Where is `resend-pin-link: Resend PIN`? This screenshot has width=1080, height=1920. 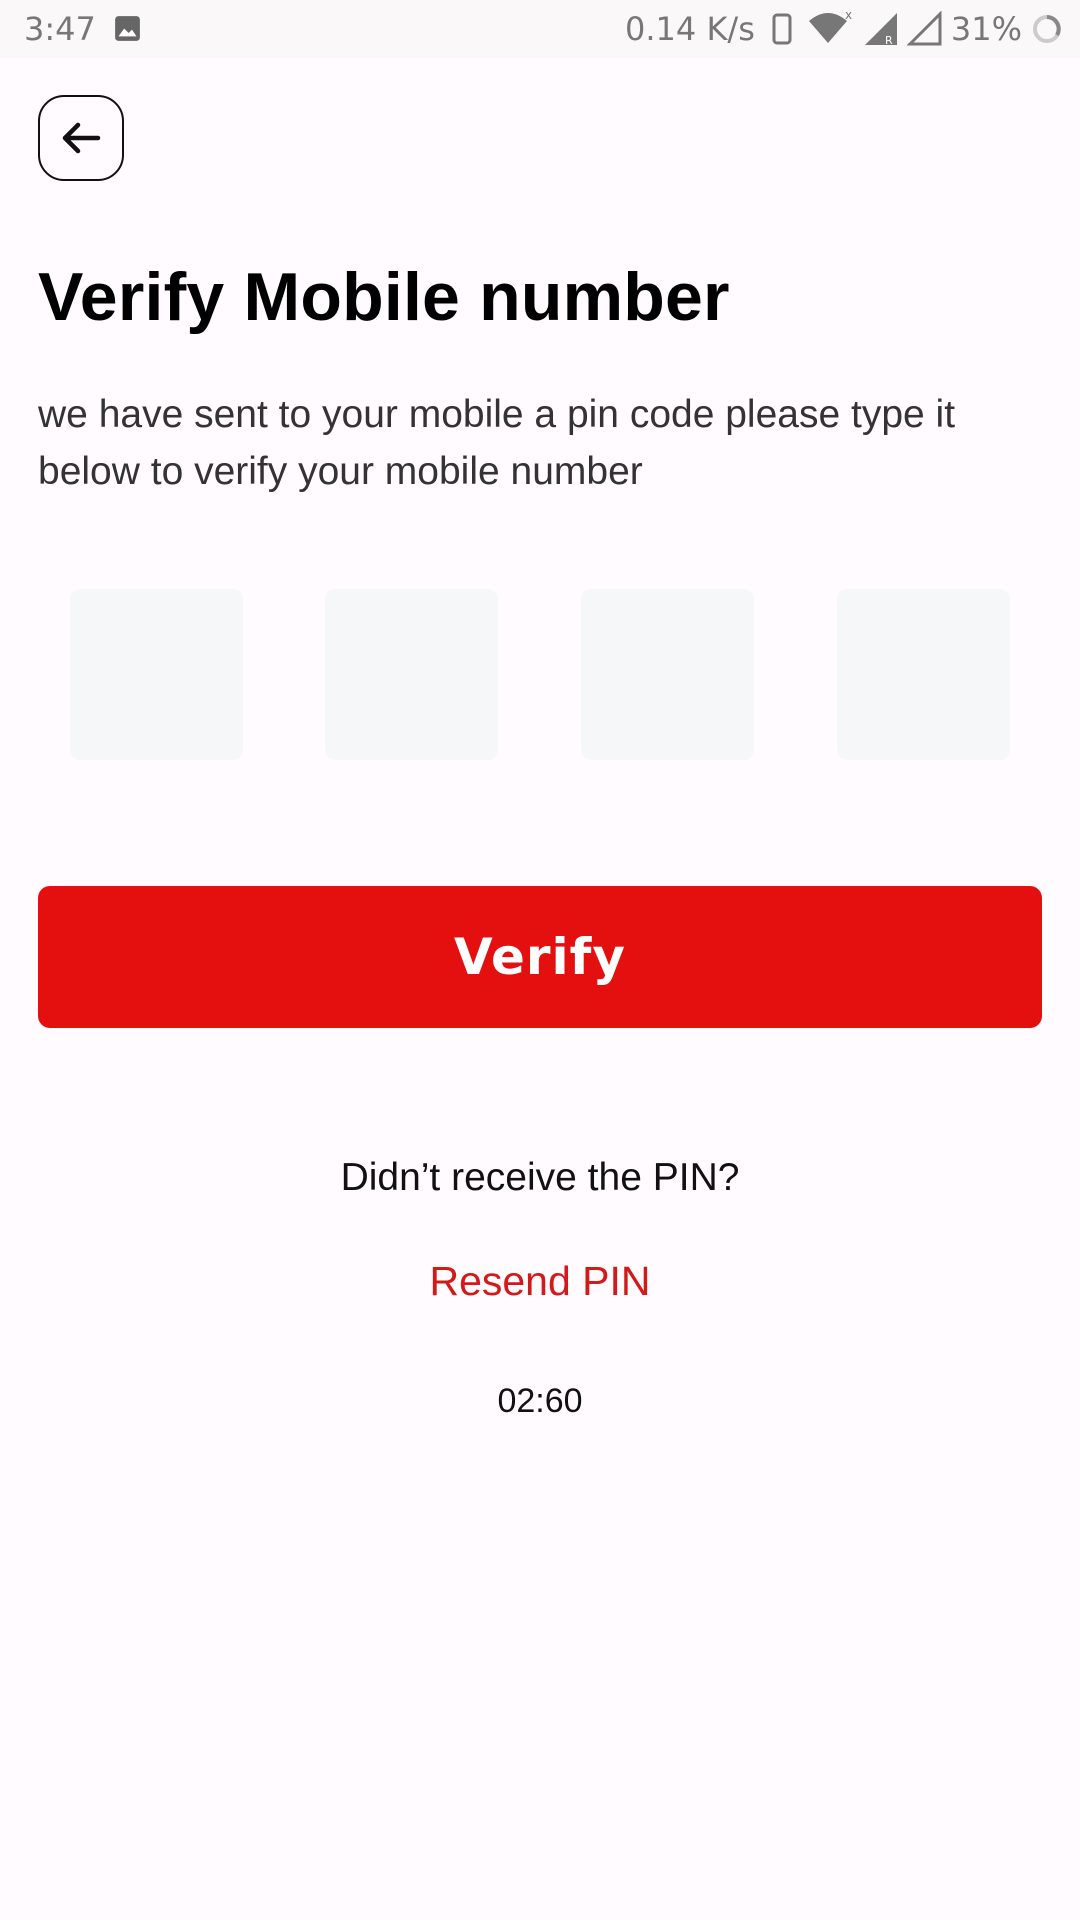
resend-pin-link: Resend PIN is located at coordinates (540, 1281).